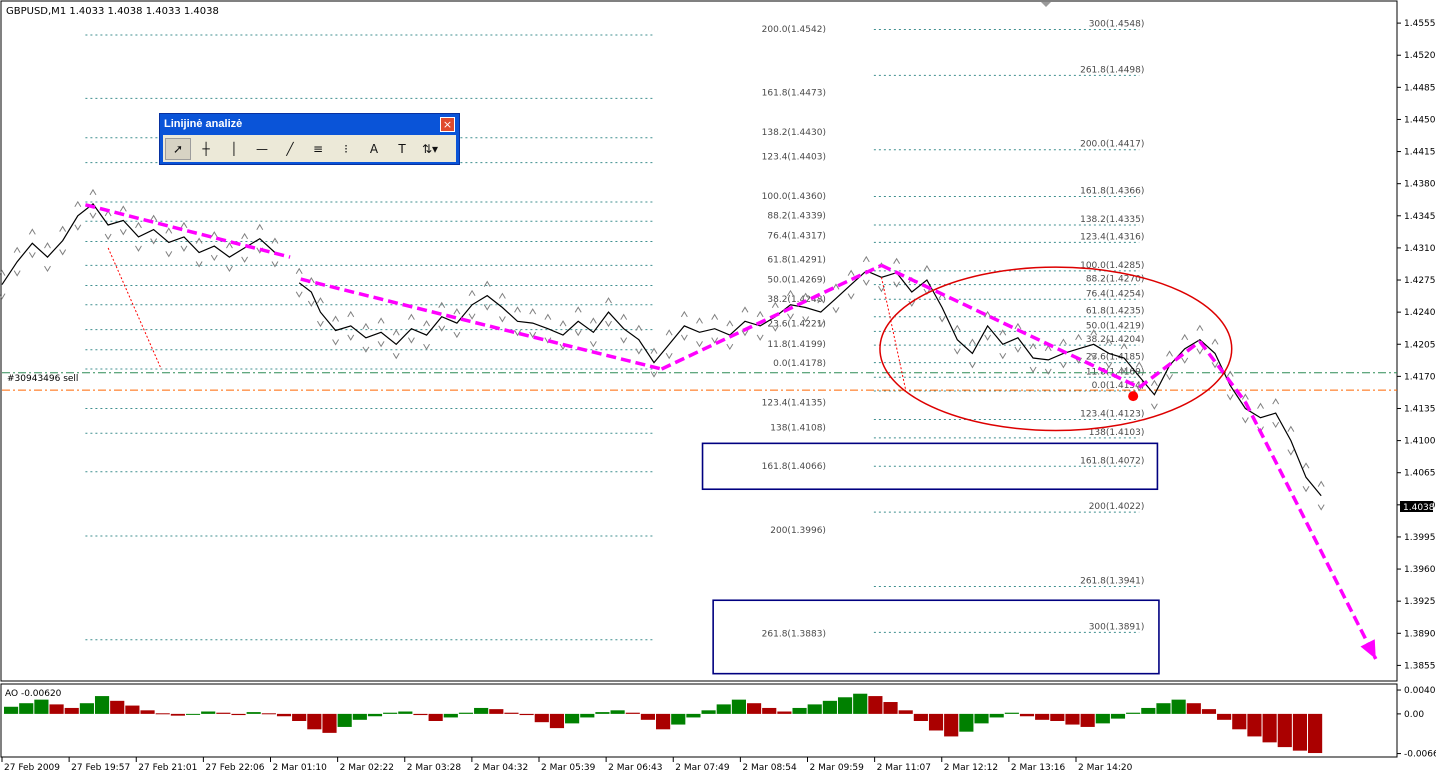 This screenshot has width=1436, height=775. I want to click on fib-level-label: 300(1.4548), so click(1117, 25).